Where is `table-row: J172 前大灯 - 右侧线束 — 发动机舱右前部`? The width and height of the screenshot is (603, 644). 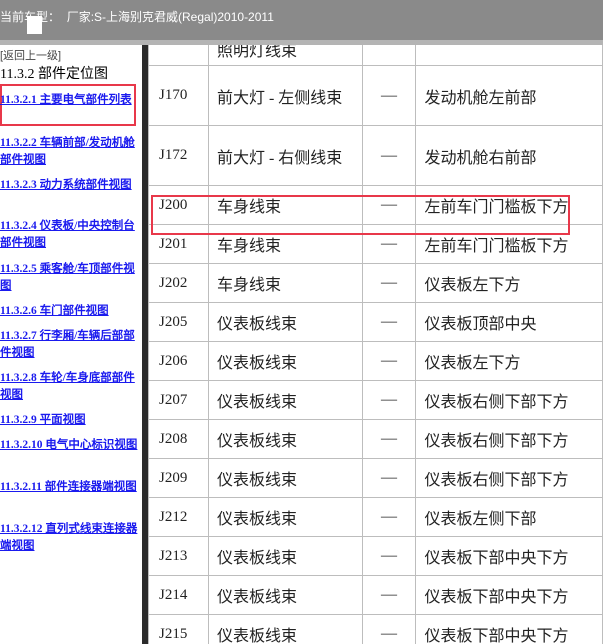 table-row: J172 前大灯 - 右侧线束 — 发动机舱右前部 is located at coordinates (375, 155).